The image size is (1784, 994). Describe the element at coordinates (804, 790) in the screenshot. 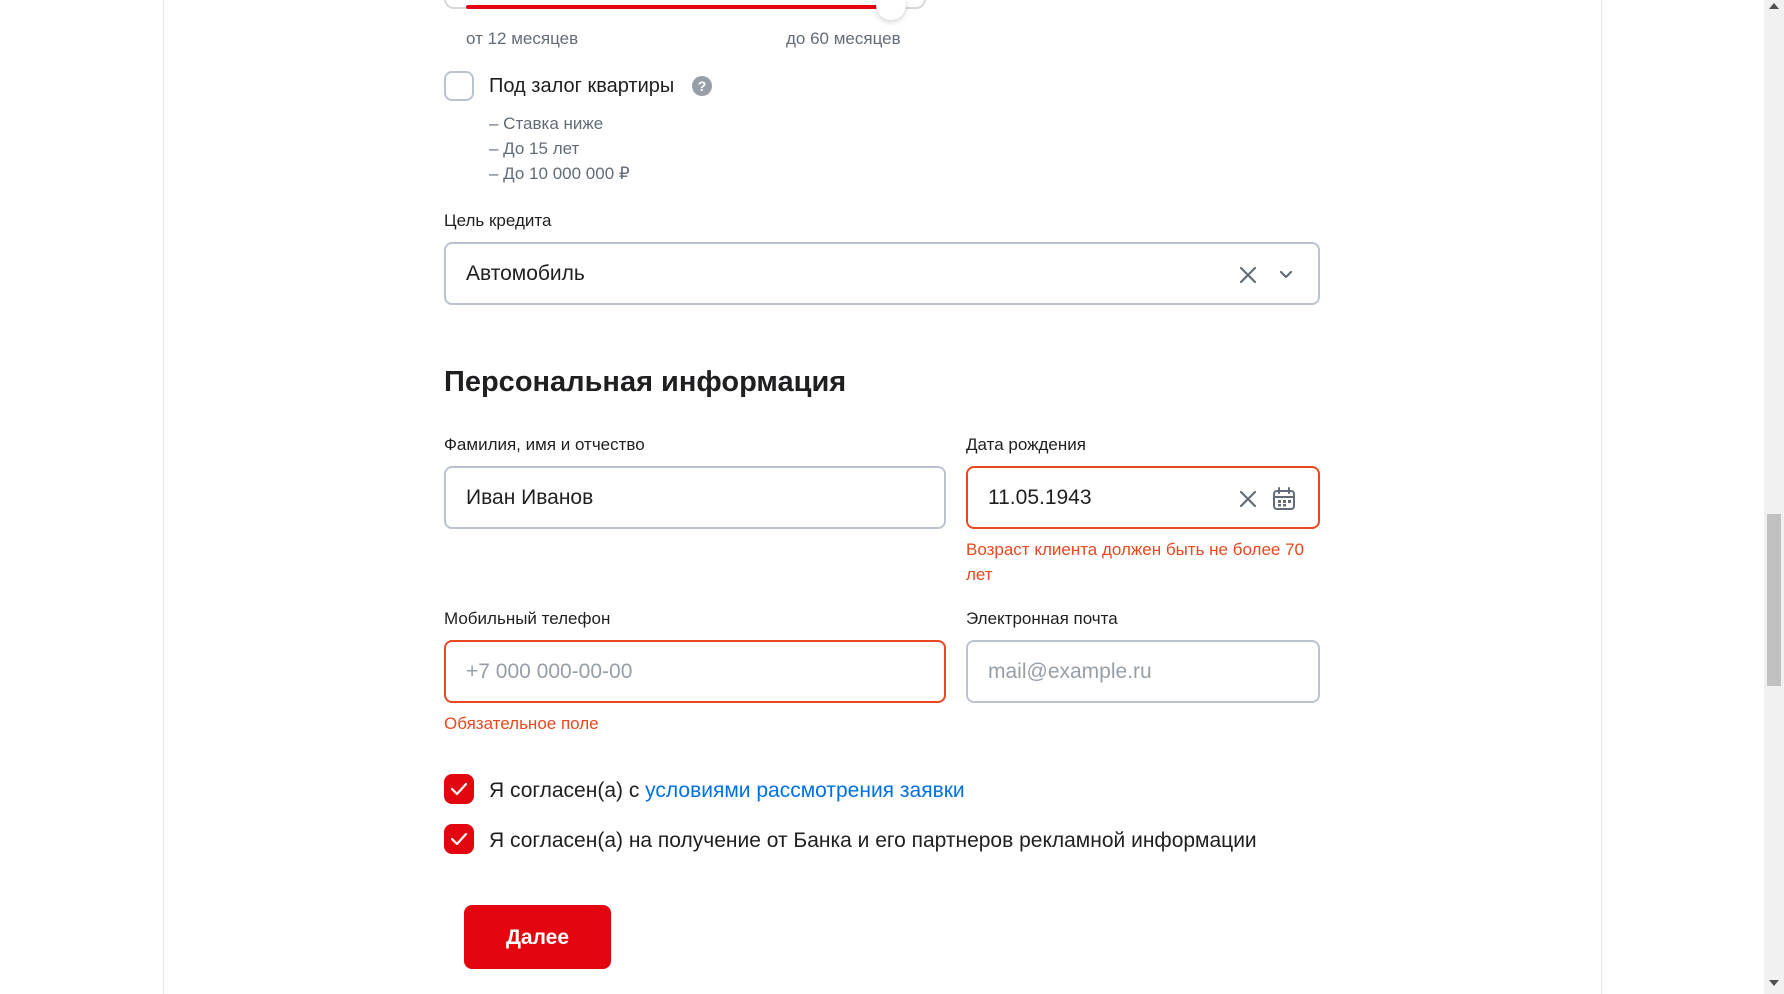

I see `terms-link: условиями рассмотрения заявки` at that location.